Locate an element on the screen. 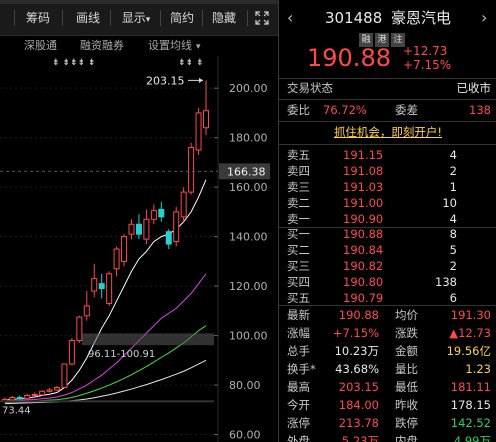 The image size is (496, 442). stat-label: 内盘 is located at coordinates (406, 438).